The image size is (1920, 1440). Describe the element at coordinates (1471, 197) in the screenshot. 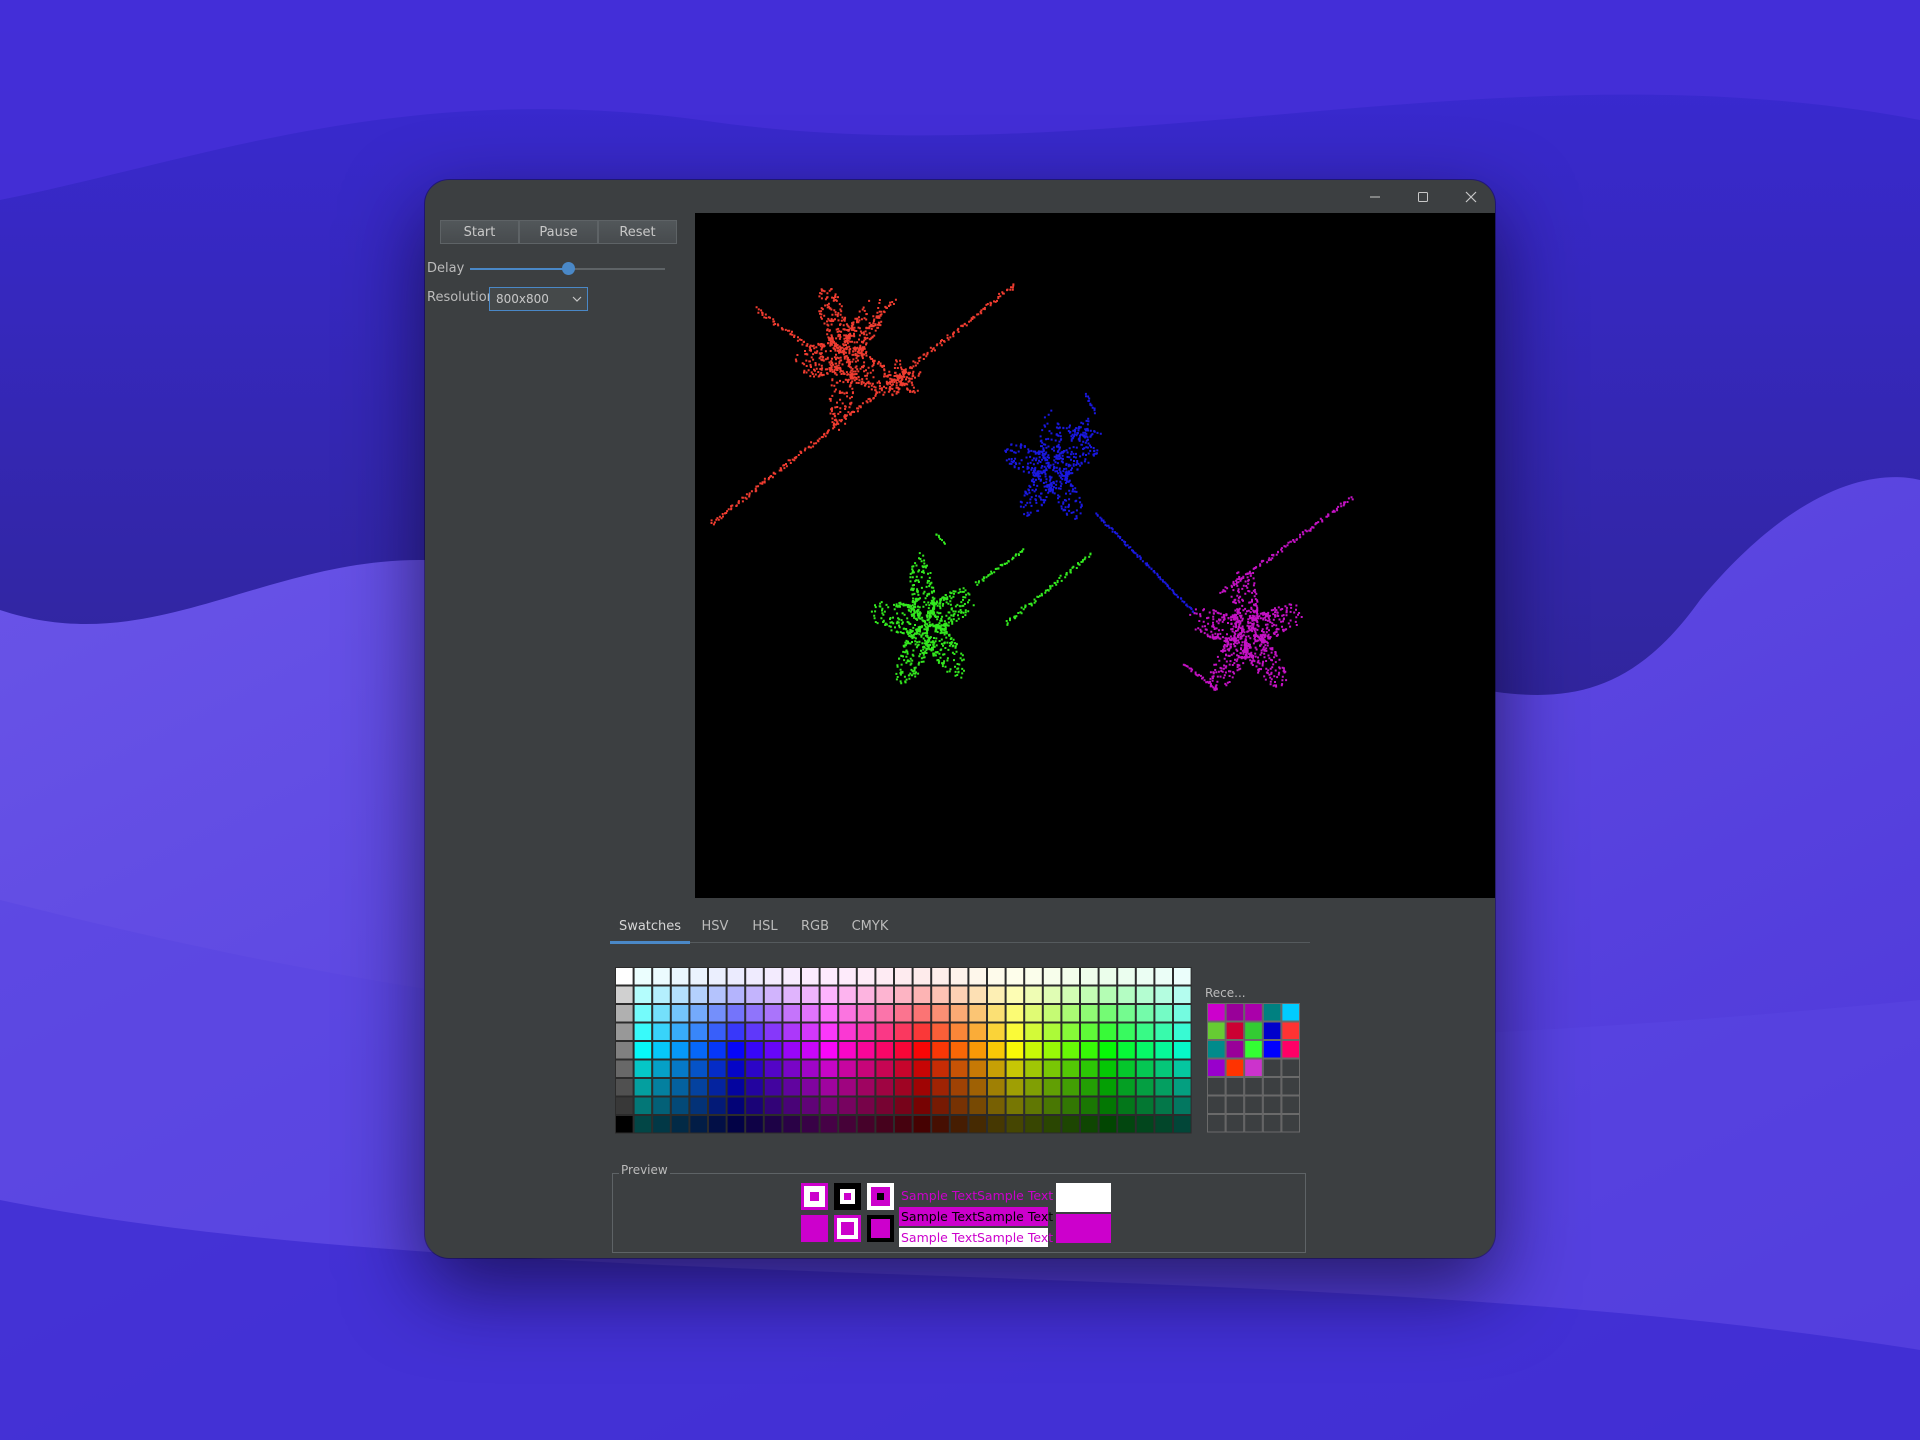

I see `close-icon` at that location.